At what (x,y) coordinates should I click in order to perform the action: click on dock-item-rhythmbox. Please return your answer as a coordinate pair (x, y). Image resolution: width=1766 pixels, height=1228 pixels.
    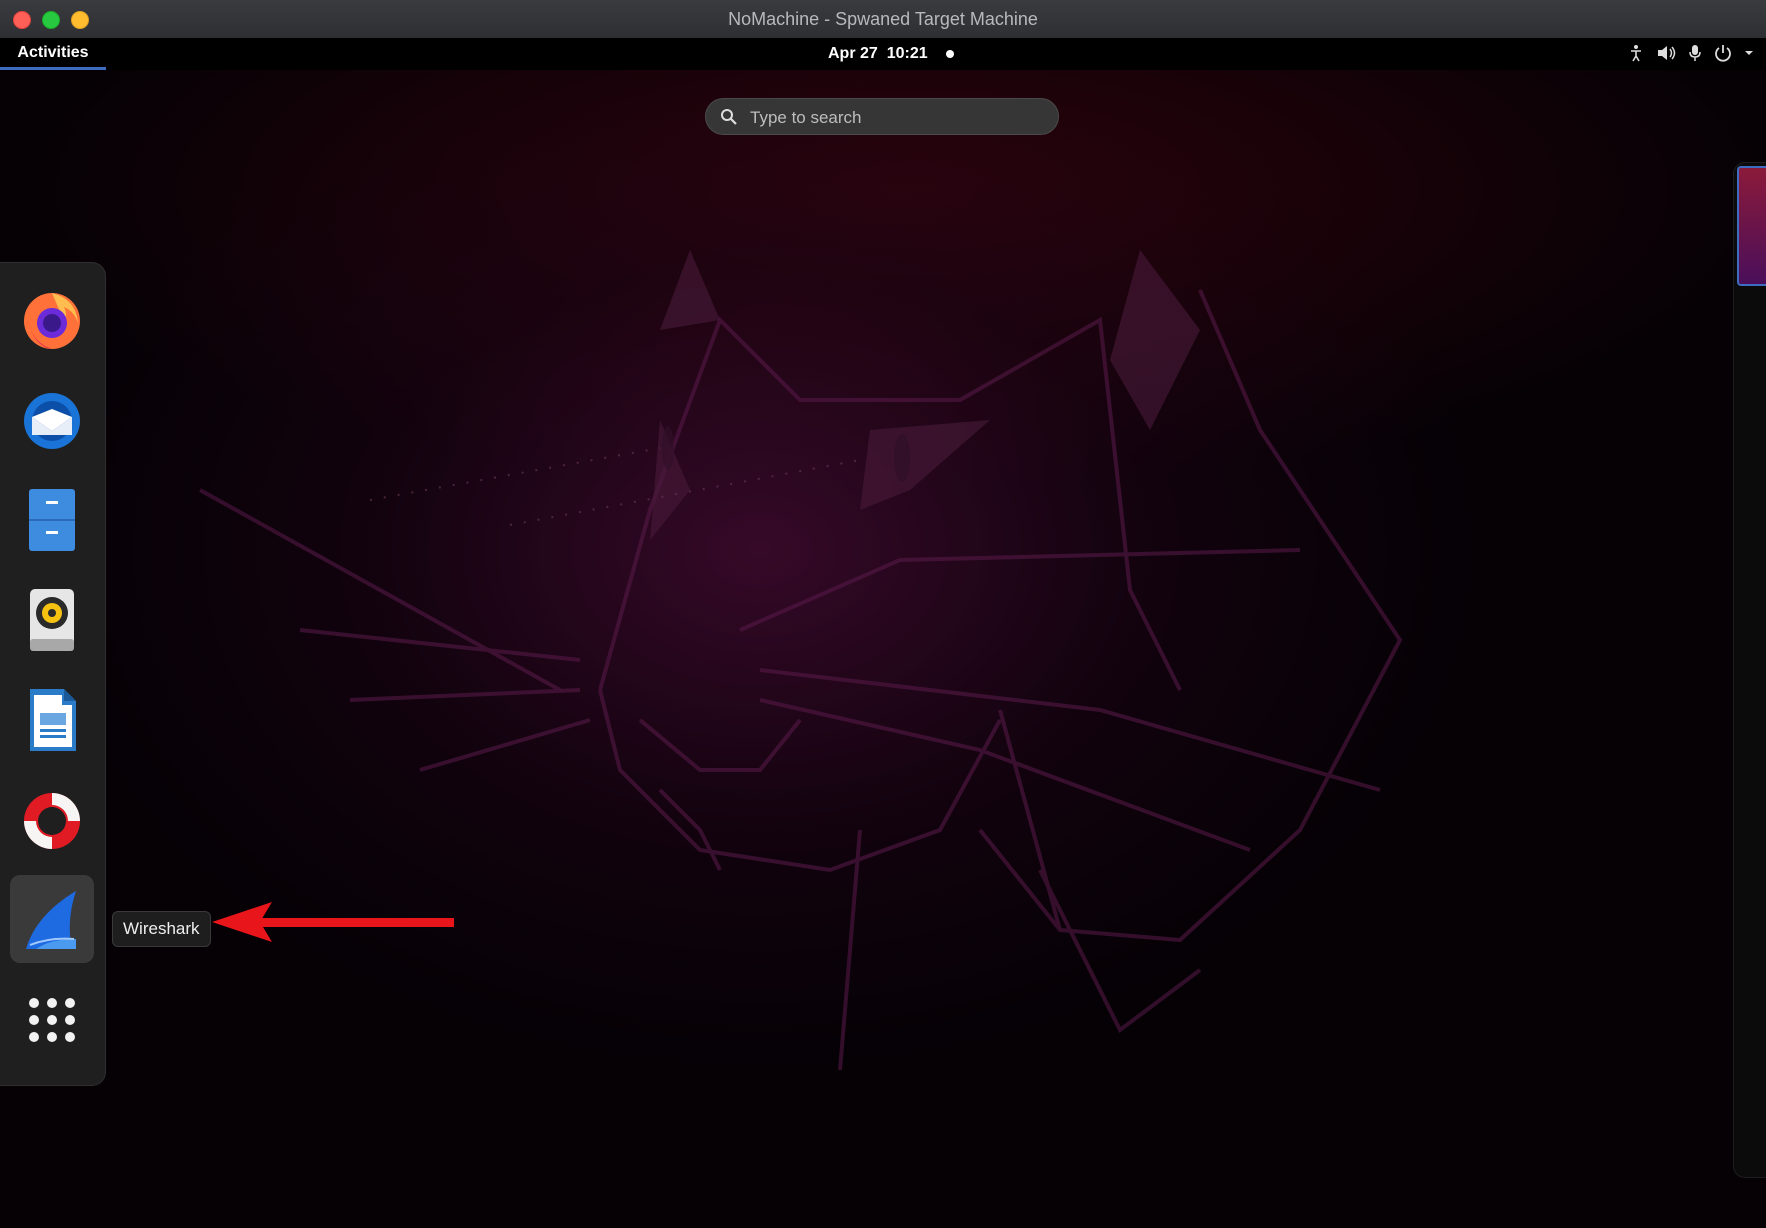
    Looking at the image, I should click on (52, 619).